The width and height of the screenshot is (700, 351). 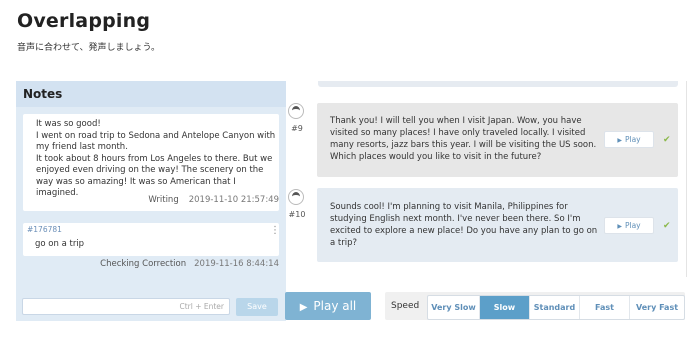 I want to click on play-all-button: ▶ Play all, so click(x=328, y=306).